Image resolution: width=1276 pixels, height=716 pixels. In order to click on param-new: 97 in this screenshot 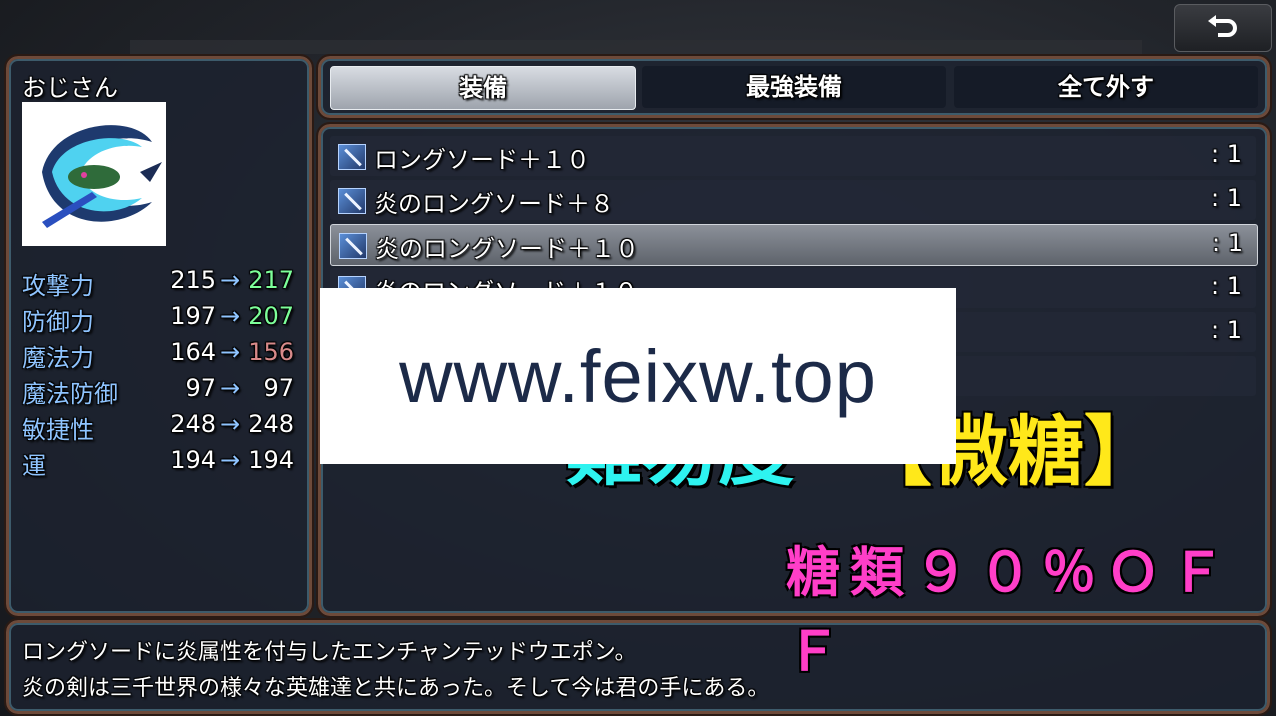, I will do `click(278, 388)`.